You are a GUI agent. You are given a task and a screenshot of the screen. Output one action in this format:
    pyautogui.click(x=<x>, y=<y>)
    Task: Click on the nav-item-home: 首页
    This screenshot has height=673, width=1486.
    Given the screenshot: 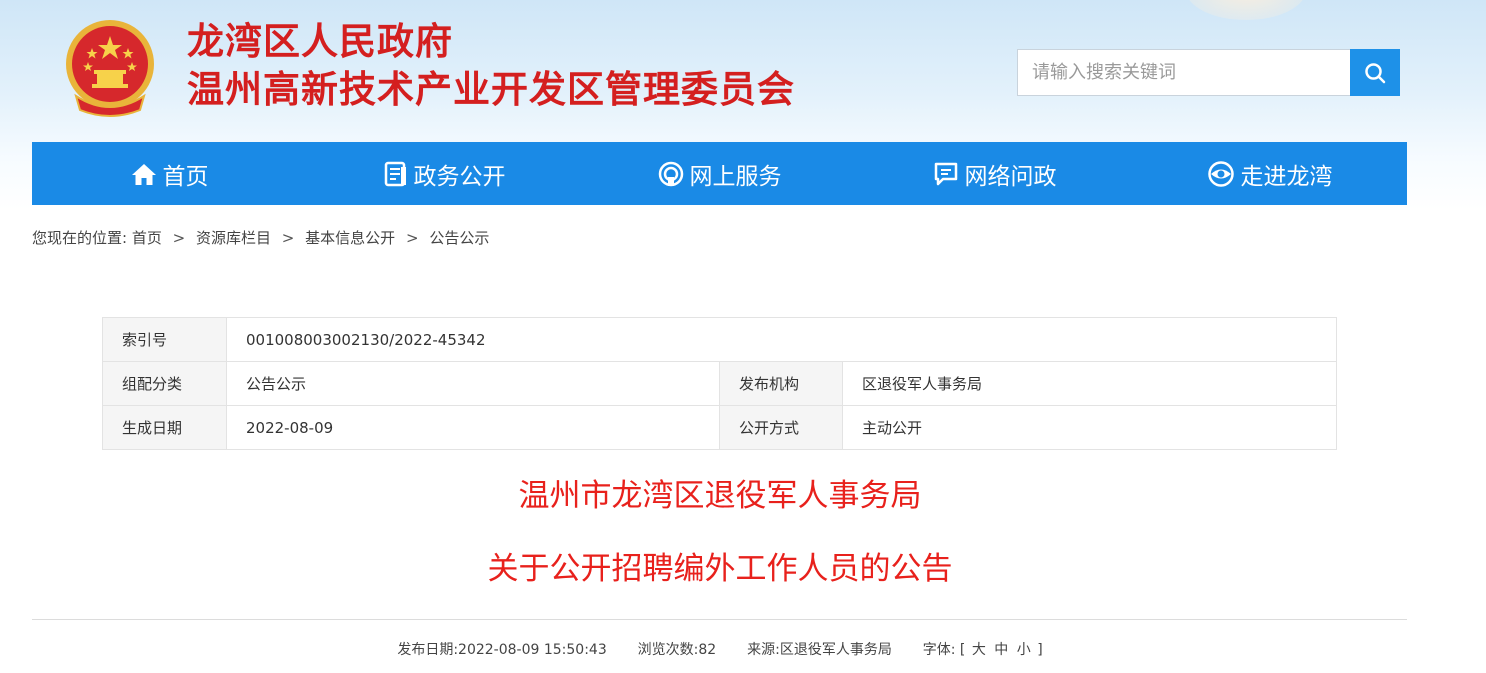 What is the action you would take?
    pyautogui.click(x=169, y=173)
    